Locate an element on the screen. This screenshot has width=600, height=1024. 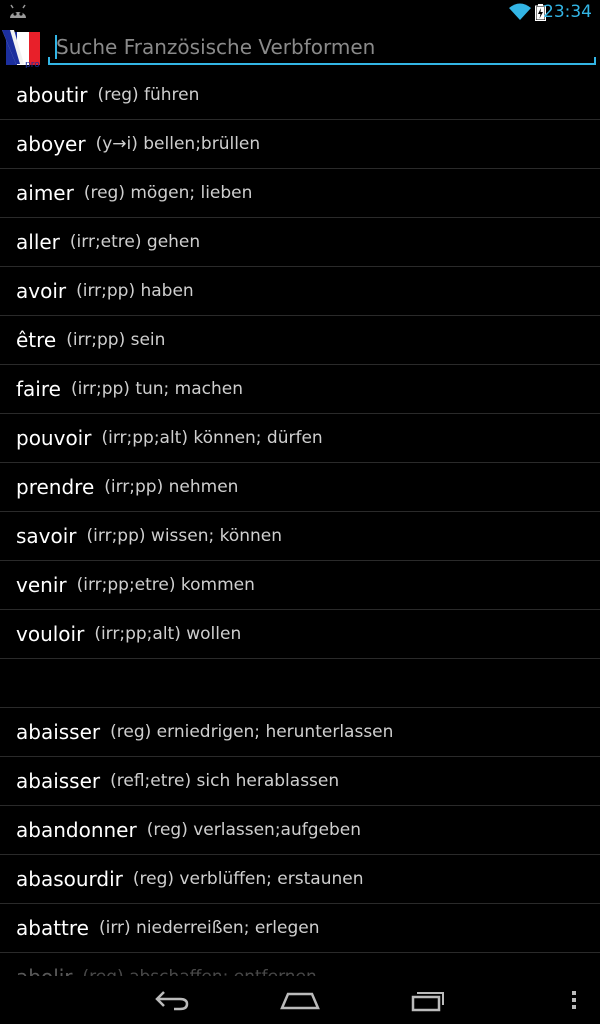
verb-name: abolir is located at coordinates (44, 970).